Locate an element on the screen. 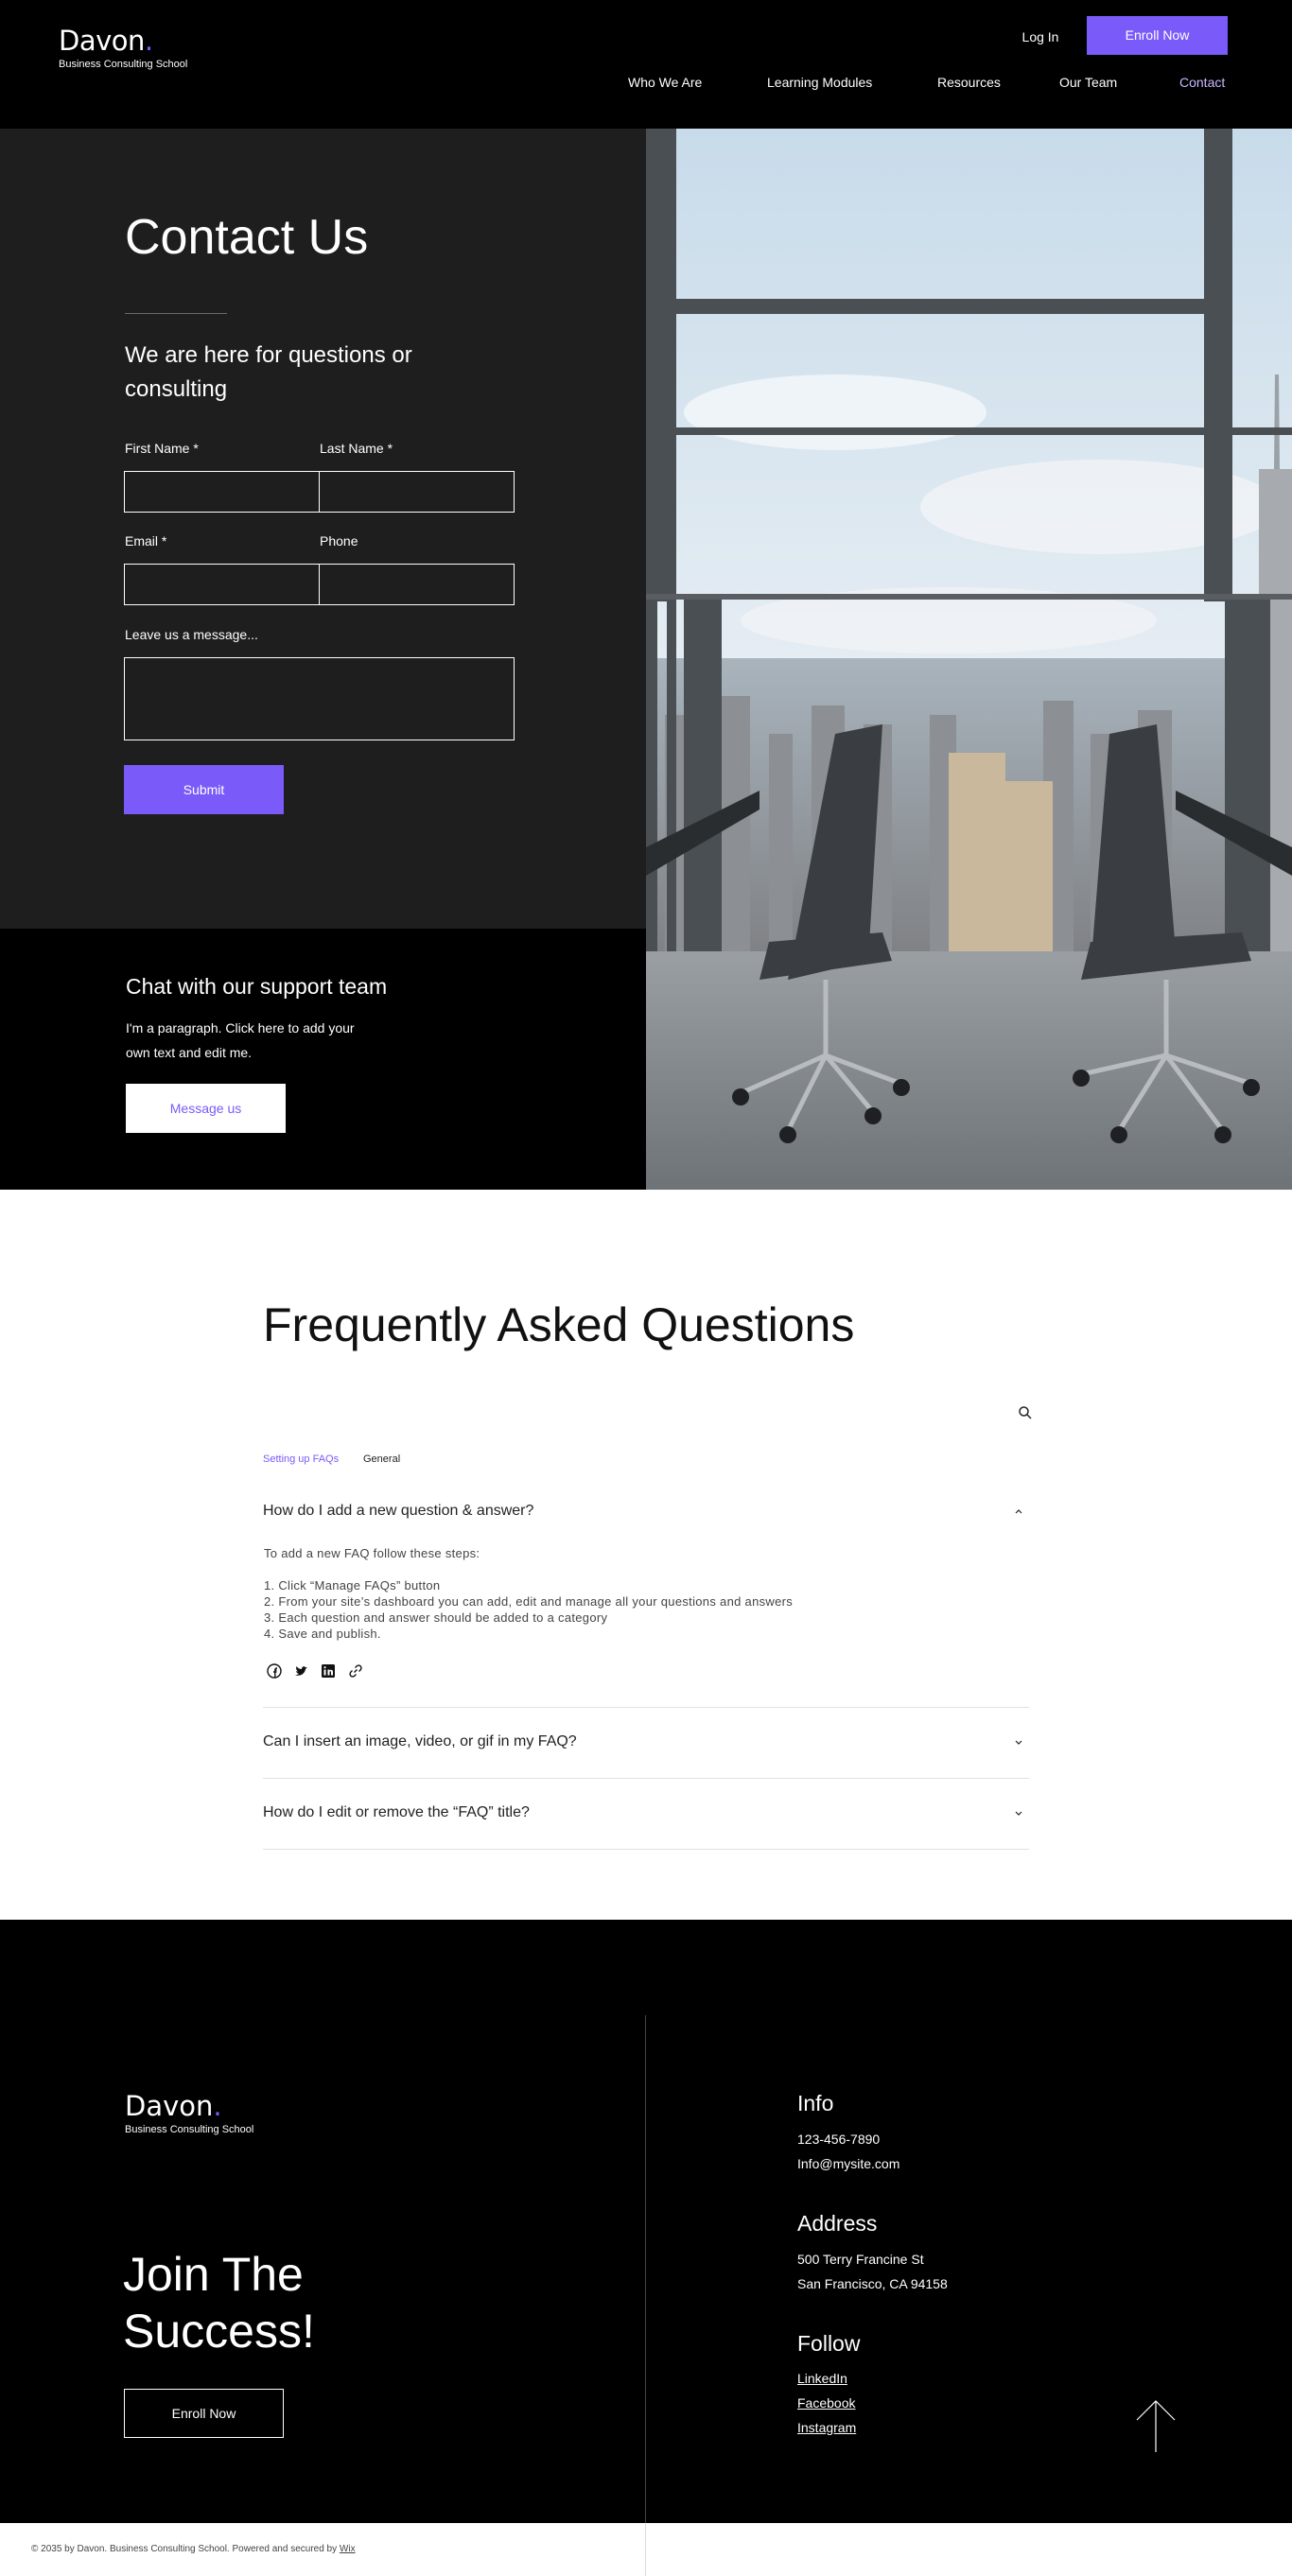 This screenshot has width=1292, height=2576. email-field is located at coordinates (222, 584).